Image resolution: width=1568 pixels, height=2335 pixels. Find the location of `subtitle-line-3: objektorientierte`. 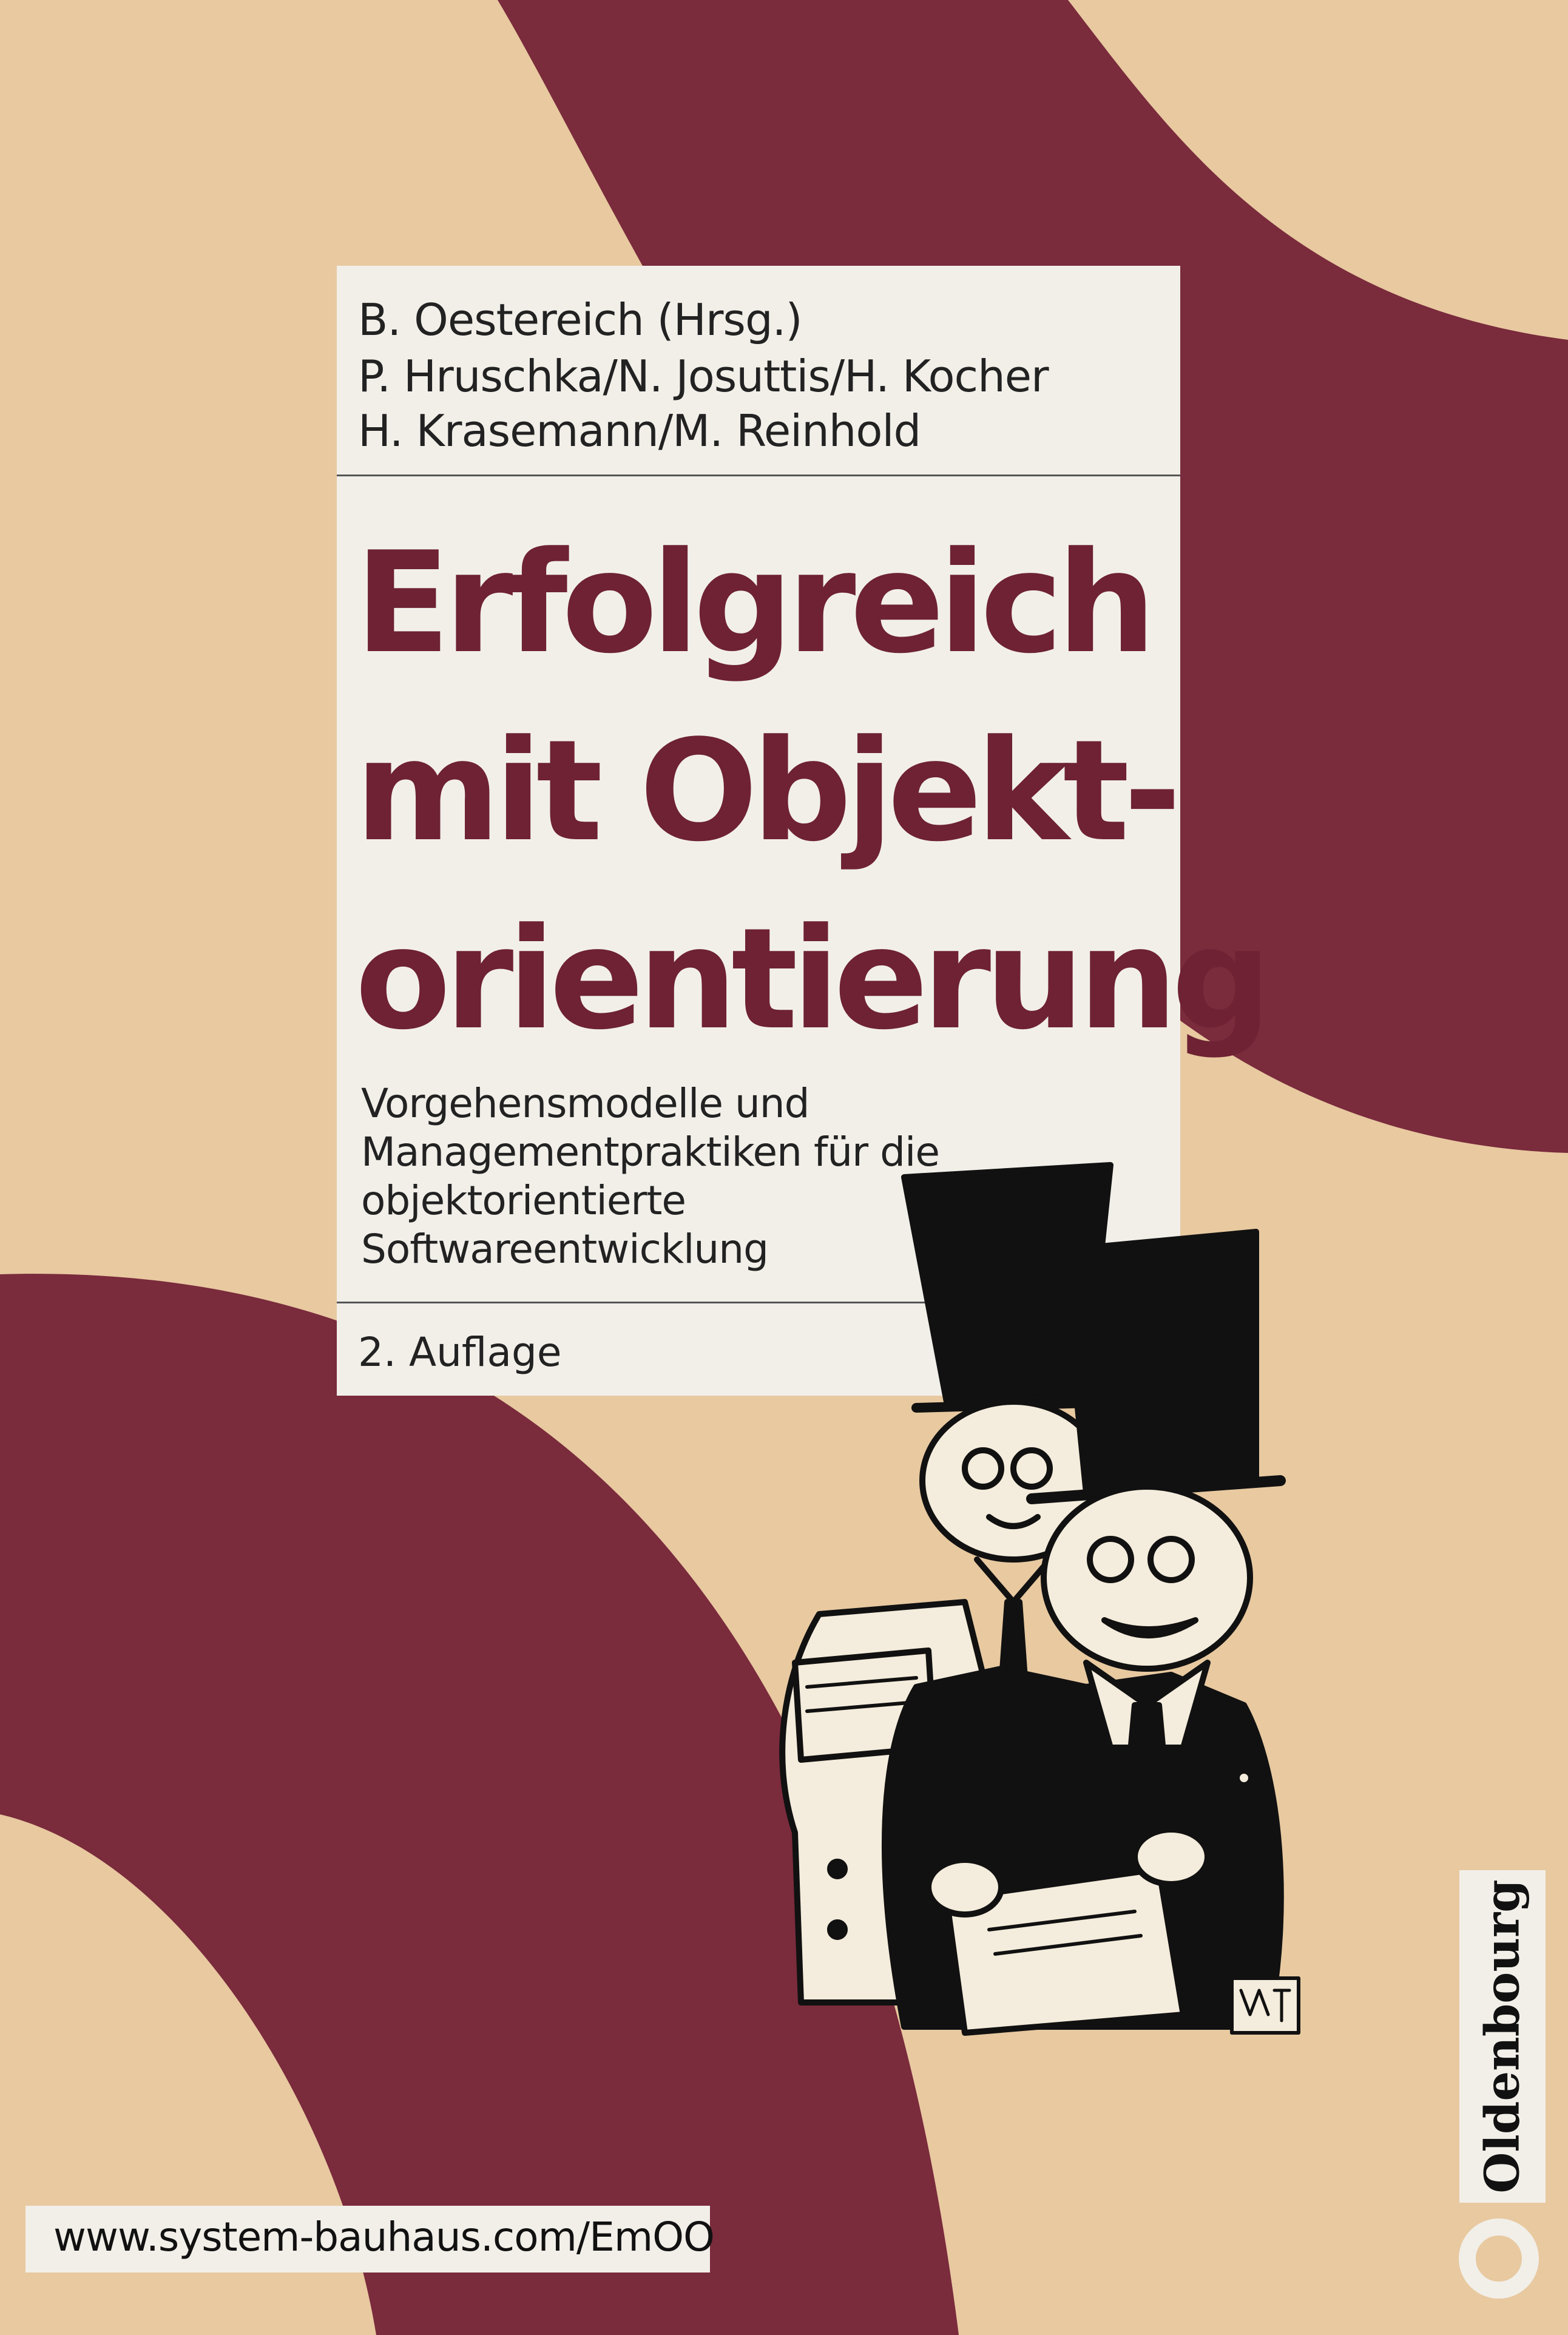

subtitle-line-3: objektorientierte is located at coordinates (524, 1200).